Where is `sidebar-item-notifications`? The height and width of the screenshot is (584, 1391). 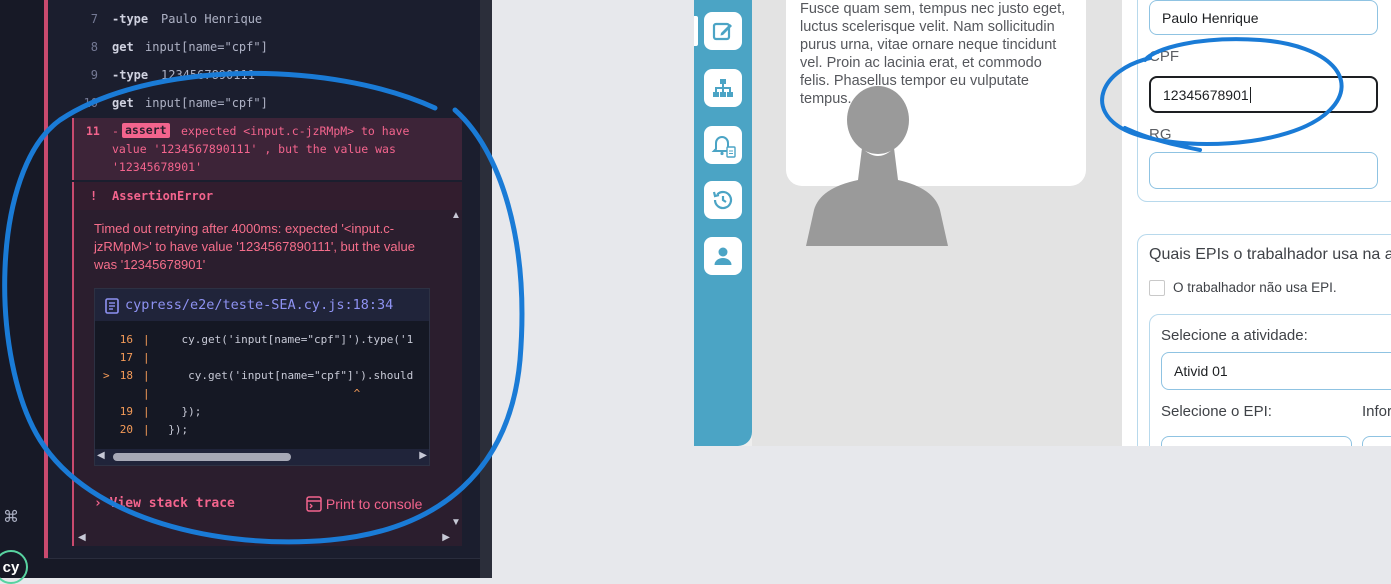
sidebar-item-notifications is located at coordinates (723, 145).